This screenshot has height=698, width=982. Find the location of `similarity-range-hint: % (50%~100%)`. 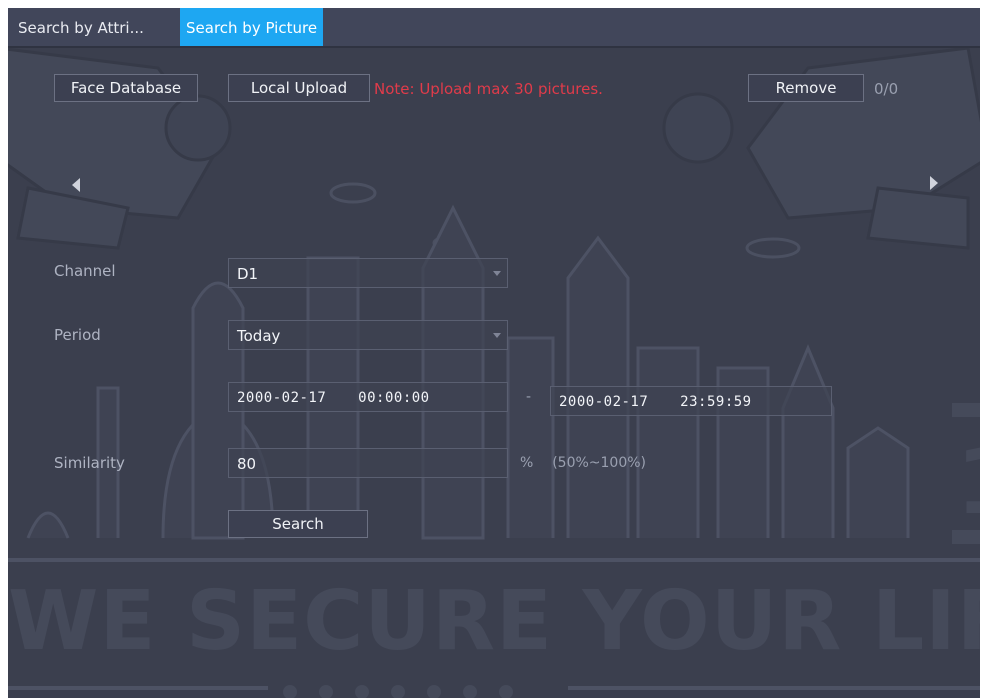

similarity-range-hint: % (50%~100%) is located at coordinates (583, 463).